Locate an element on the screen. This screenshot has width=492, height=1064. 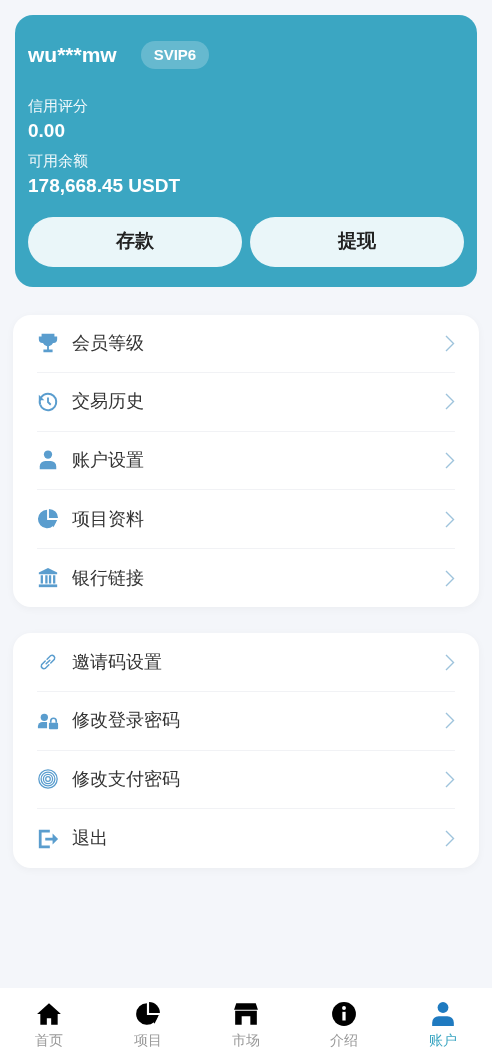
bank-icon is located at coordinates (48, 578).